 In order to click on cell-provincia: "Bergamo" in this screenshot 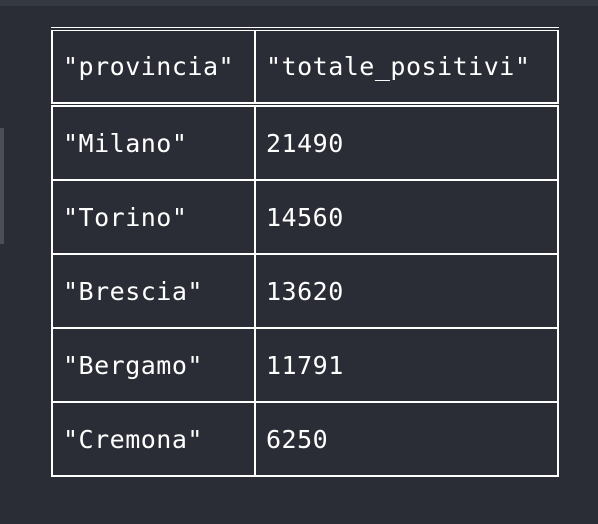, I will do `click(153, 365)`.